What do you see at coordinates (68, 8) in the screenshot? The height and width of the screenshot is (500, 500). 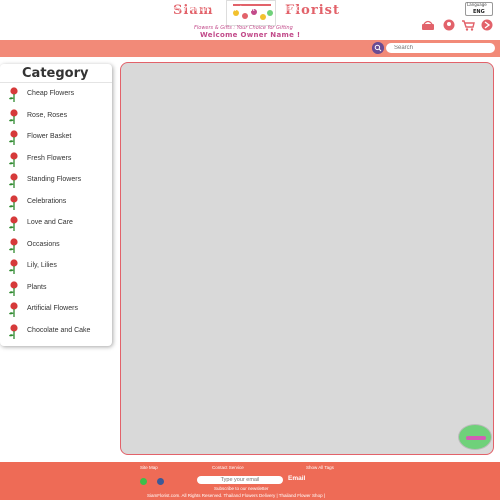 I see `nav-services: Services` at bounding box center [68, 8].